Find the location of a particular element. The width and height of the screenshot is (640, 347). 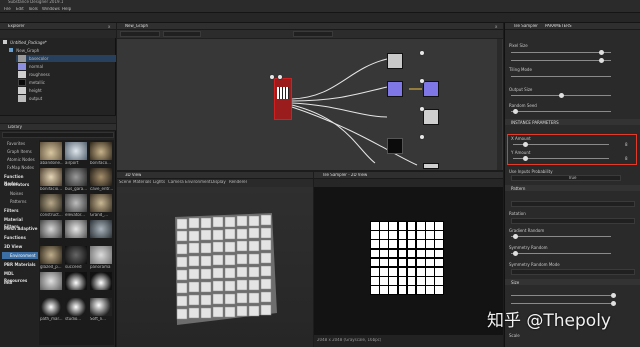

menu-edit: Edit is located at coordinates (20, 9).